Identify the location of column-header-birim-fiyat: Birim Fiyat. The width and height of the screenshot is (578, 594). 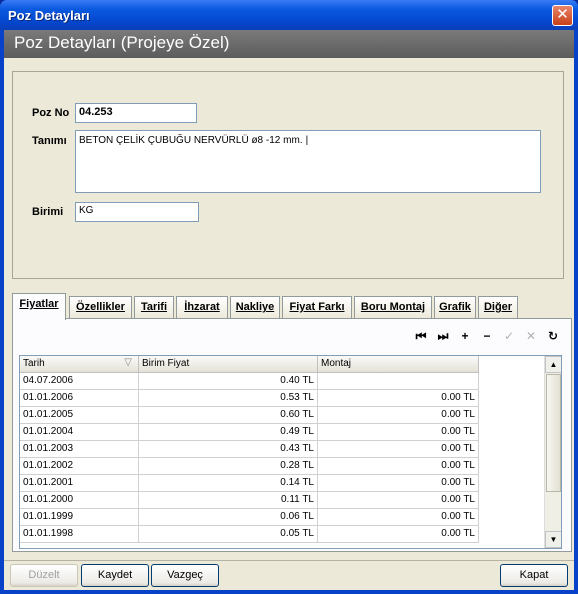
(228, 364).